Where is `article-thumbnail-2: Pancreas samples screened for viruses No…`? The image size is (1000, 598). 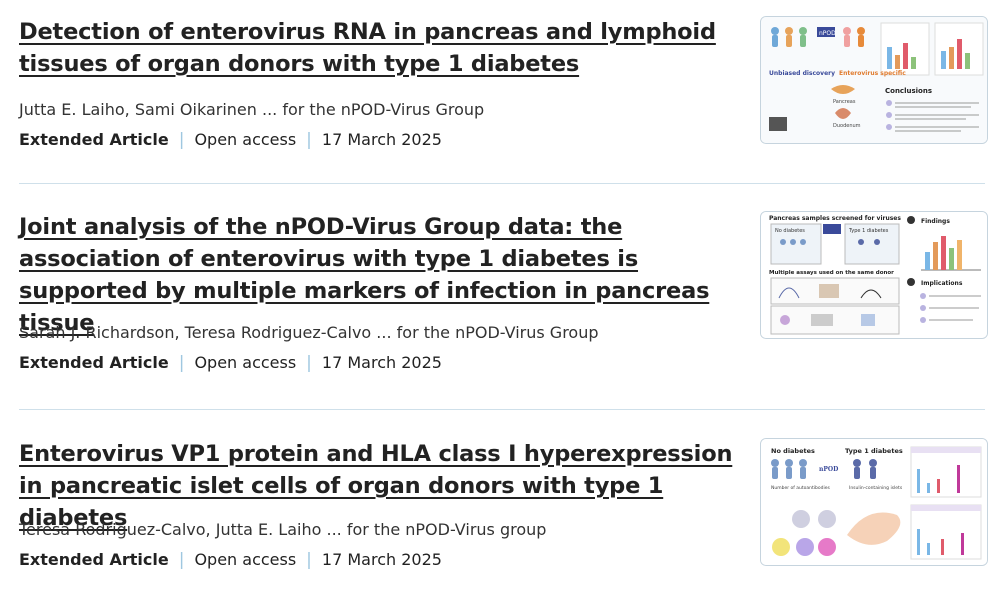 article-thumbnail-2: Pancreas samples screened for viruses No… is located at coordinates (874, 275).